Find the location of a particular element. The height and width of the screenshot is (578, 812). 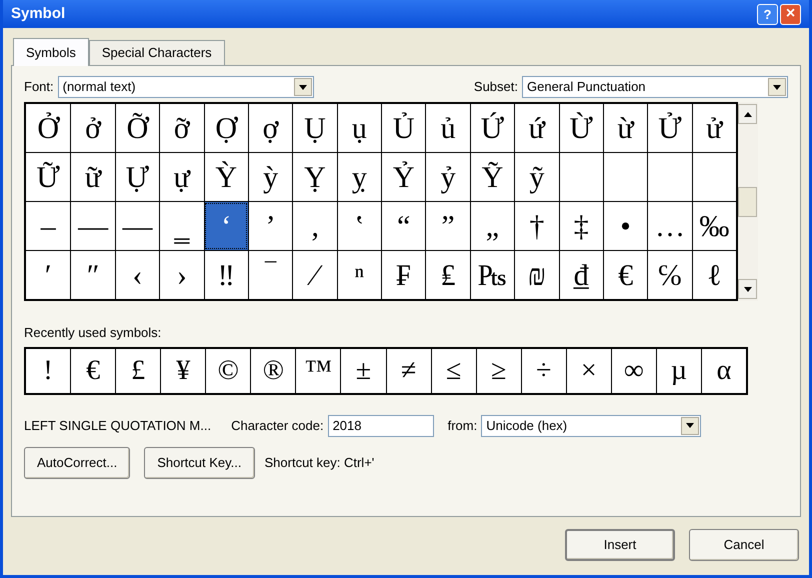

symbol-cell: Ợ is located at coordinates (226, 128).